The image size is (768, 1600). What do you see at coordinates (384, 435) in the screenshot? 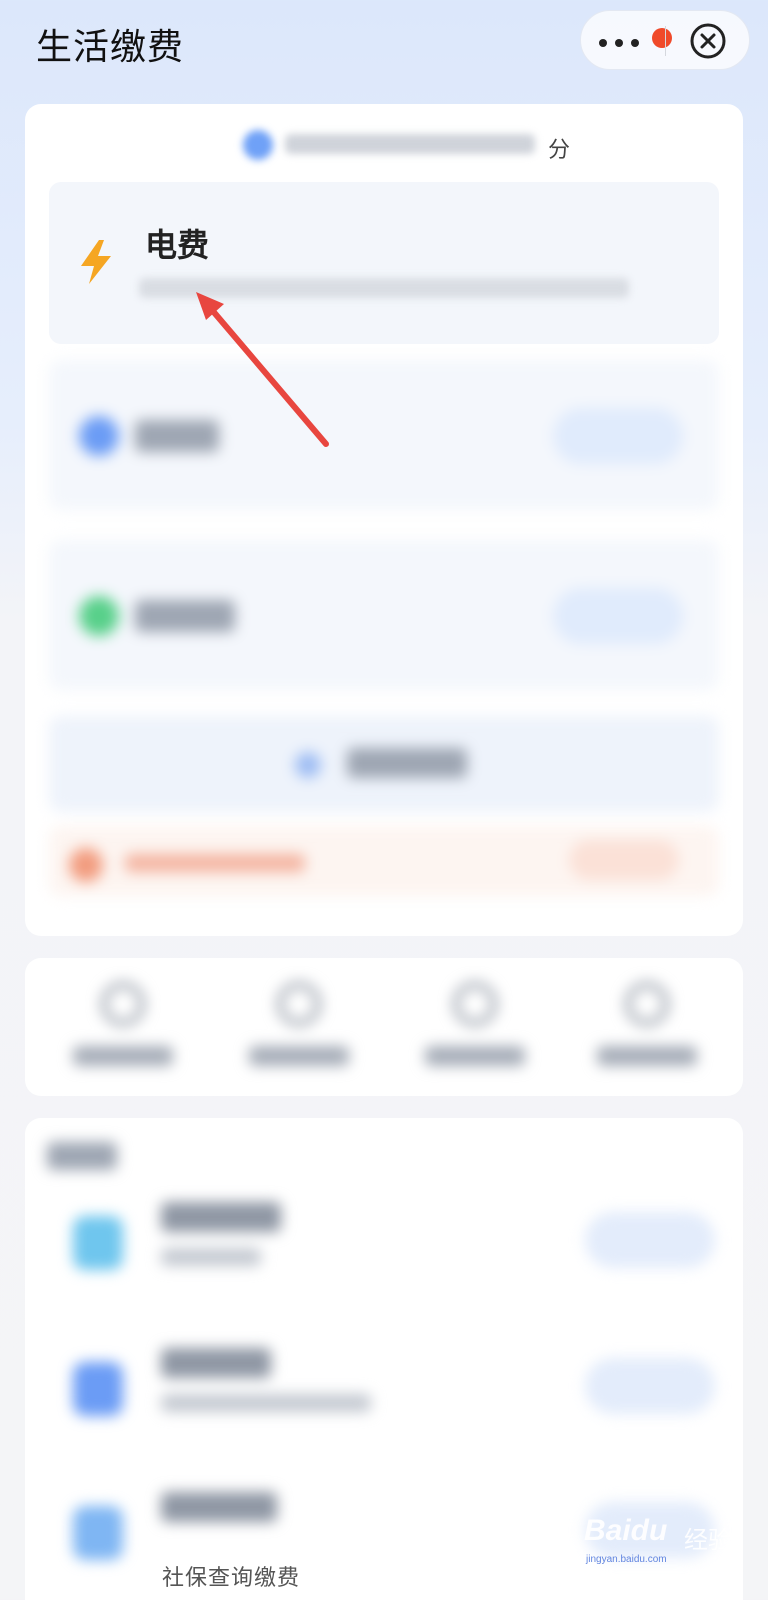
I see `service-row-water` at bounding box center [384, 435].